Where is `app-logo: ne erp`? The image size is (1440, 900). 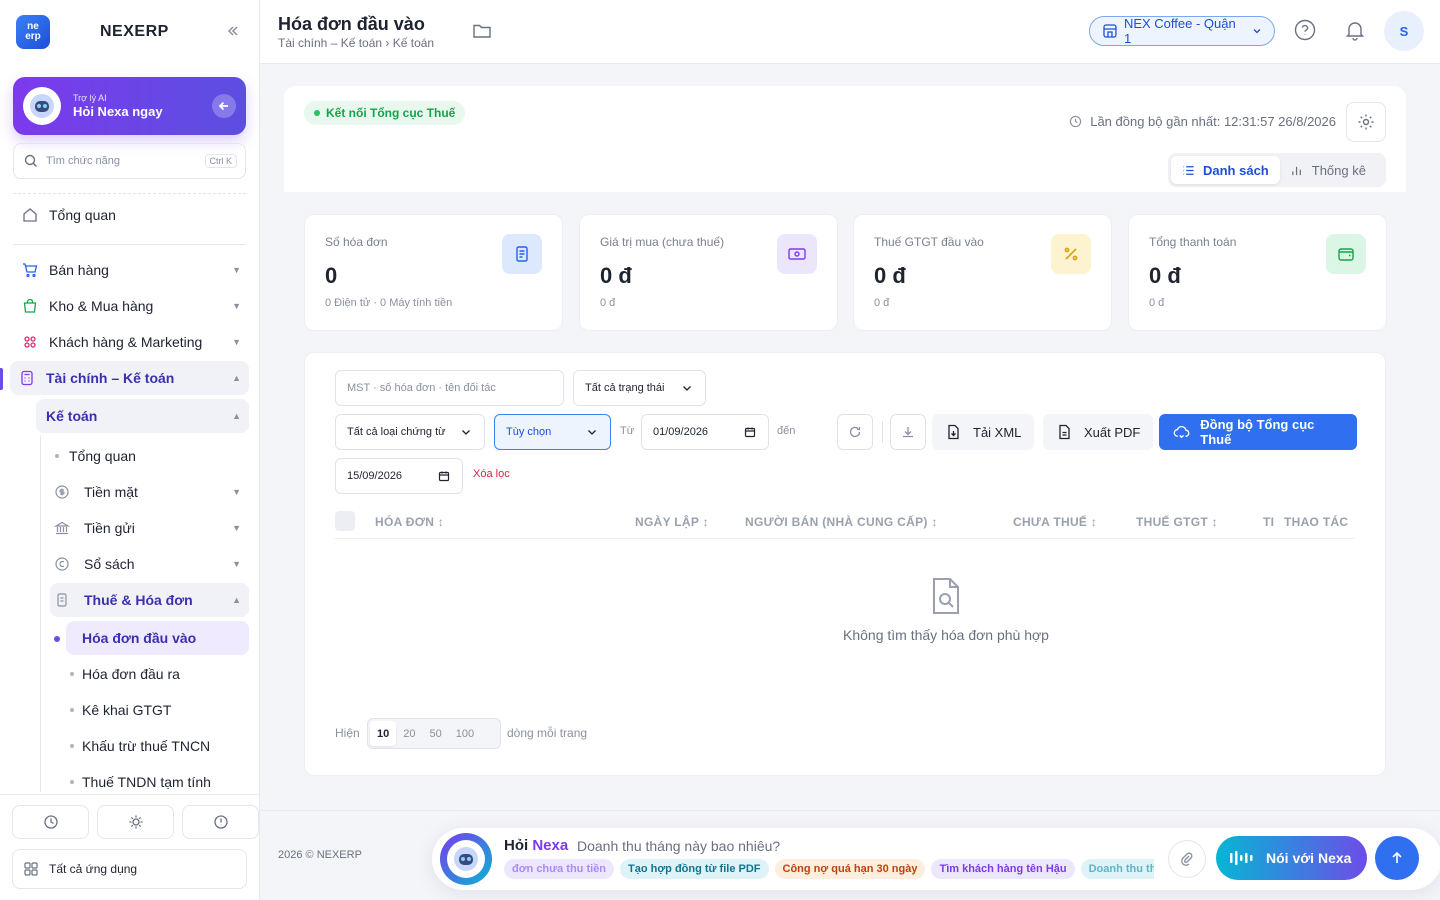
app-logo: ne erp is located at coordinates (33, 32).